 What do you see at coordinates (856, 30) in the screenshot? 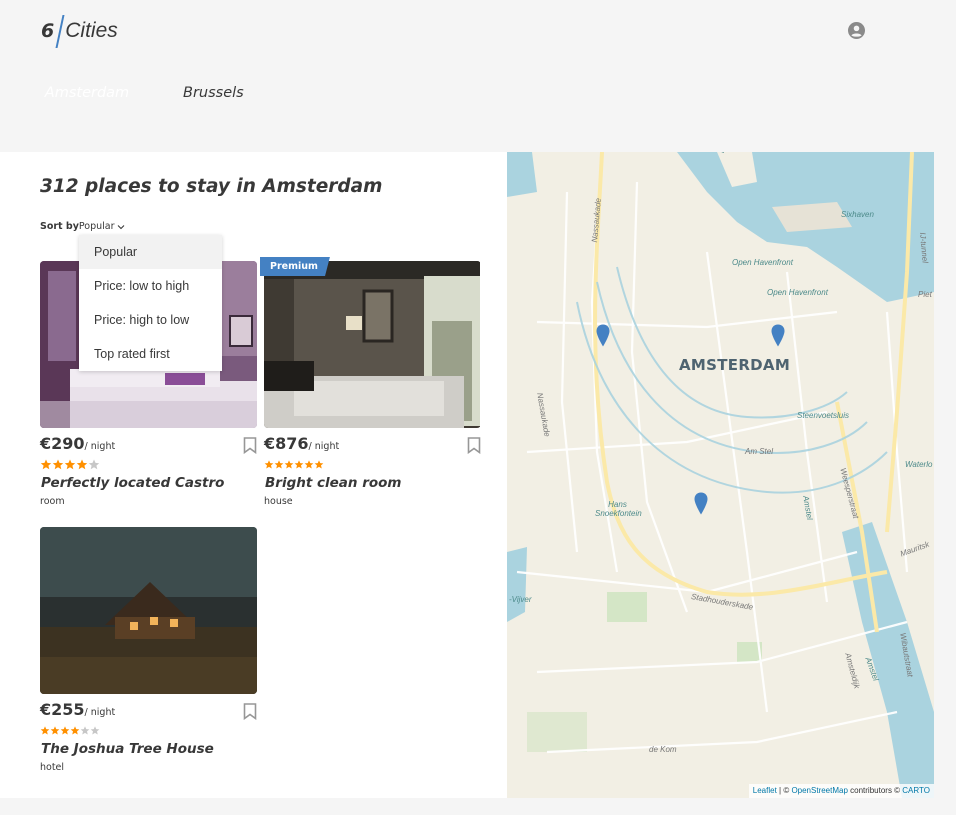
I see `user-avatar-icon` at bounding box center [856, 30].